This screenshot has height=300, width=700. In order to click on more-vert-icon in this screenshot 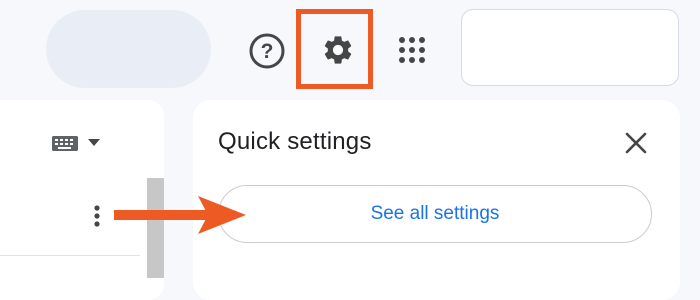, I will do `click(97, 216)`.